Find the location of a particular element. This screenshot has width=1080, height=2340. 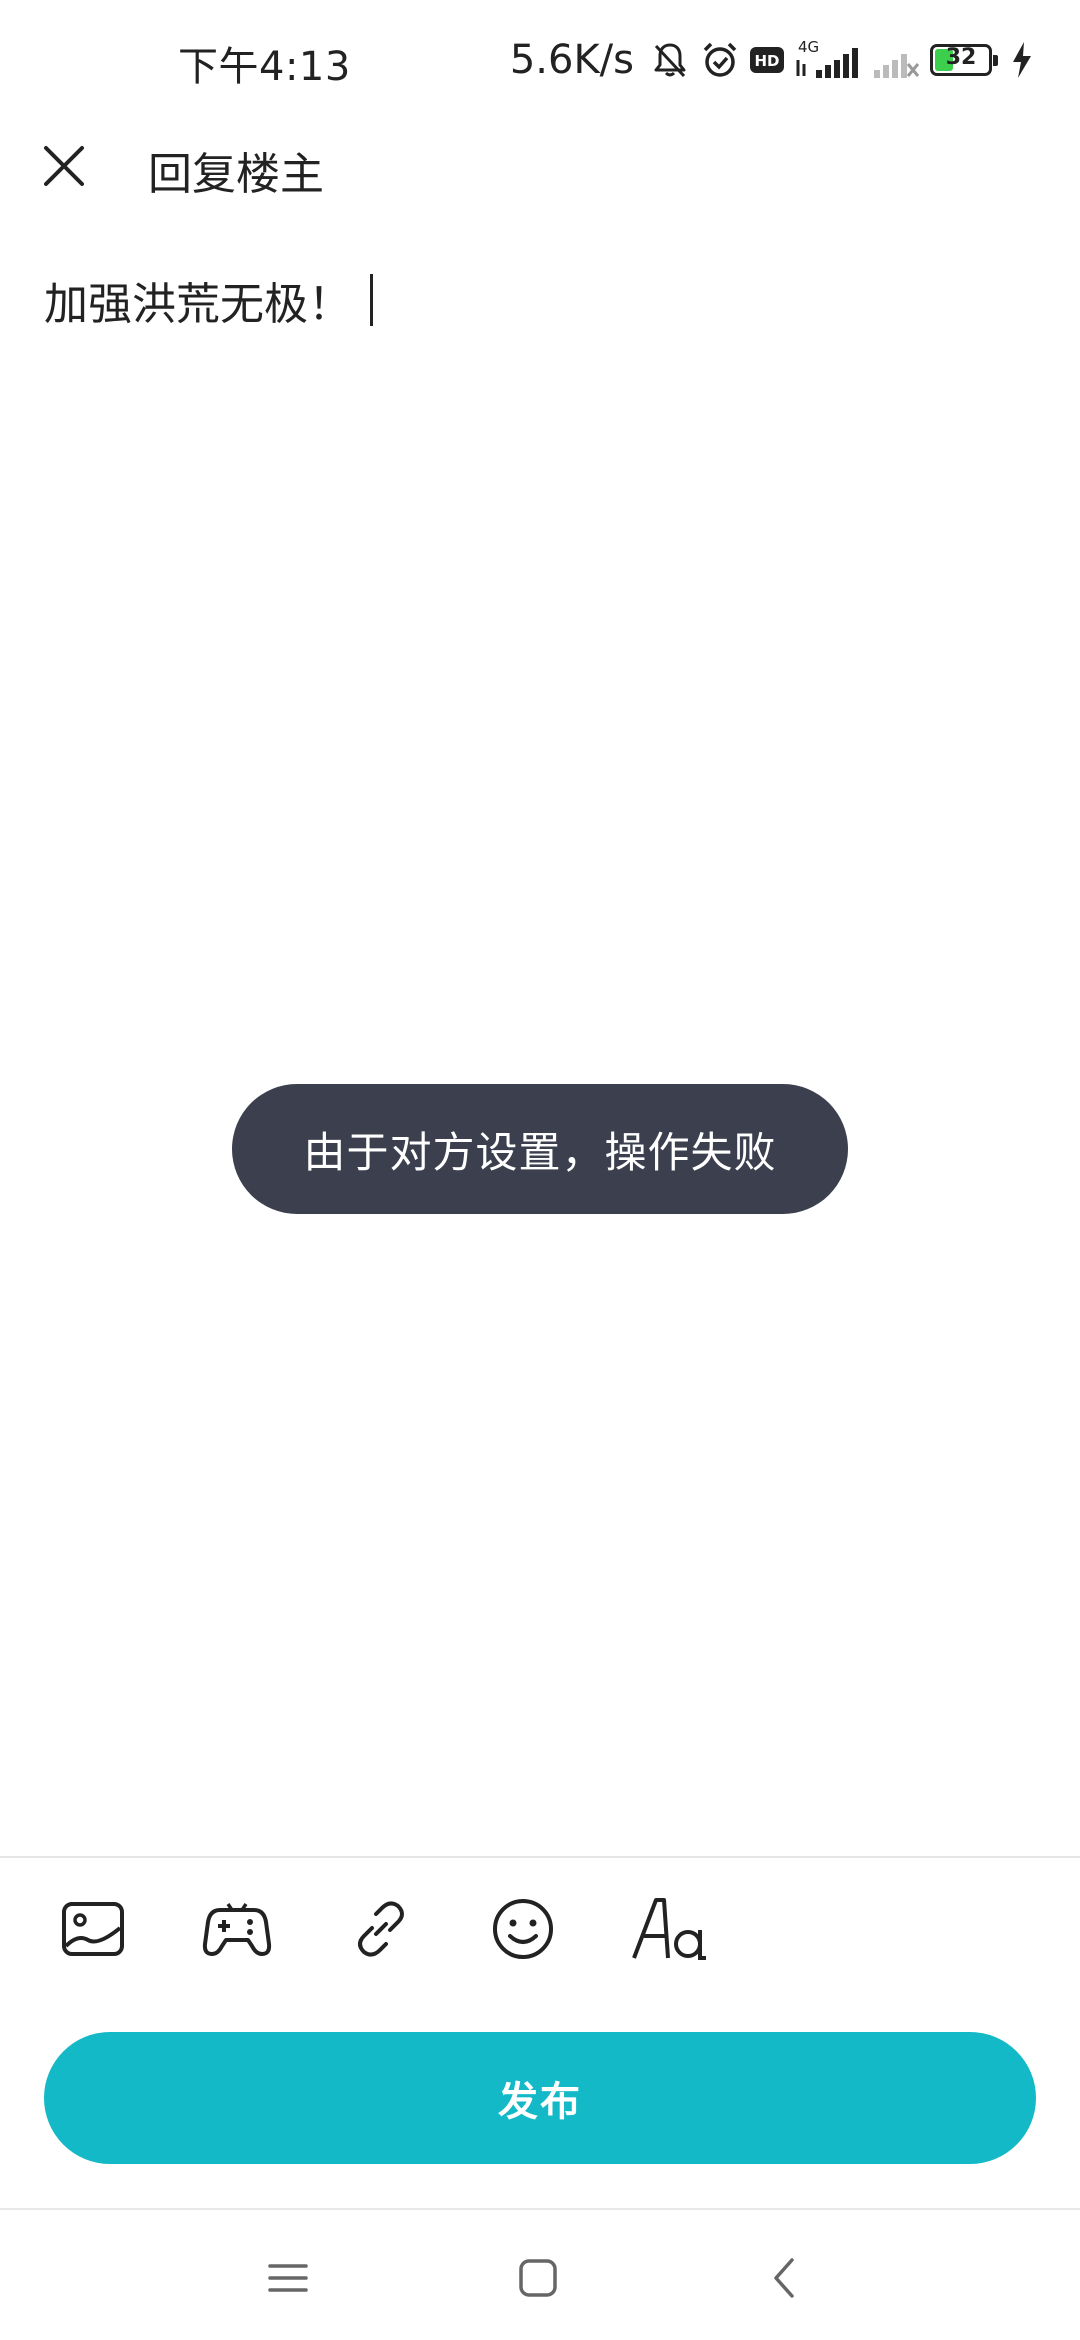

home-button is located at coordinates (538, 2278).